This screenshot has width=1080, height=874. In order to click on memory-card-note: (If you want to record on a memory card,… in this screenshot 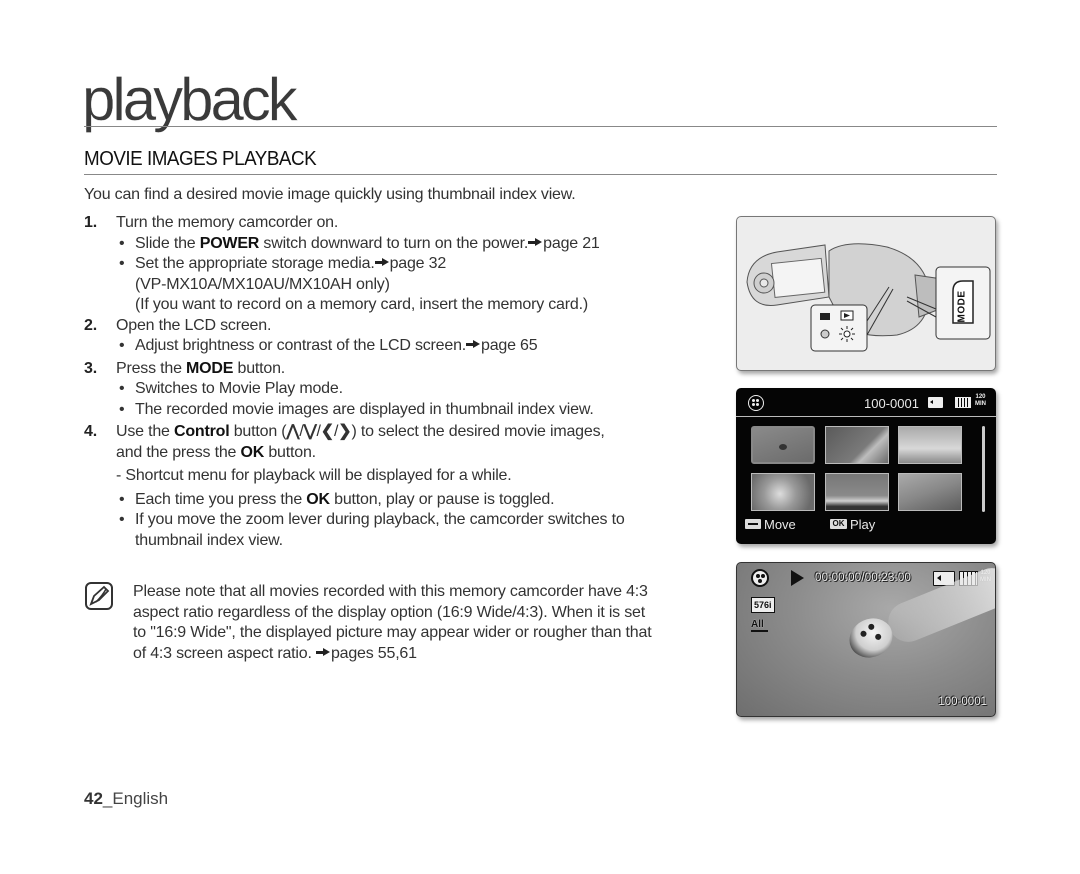, I will do `click(361, 304)`.